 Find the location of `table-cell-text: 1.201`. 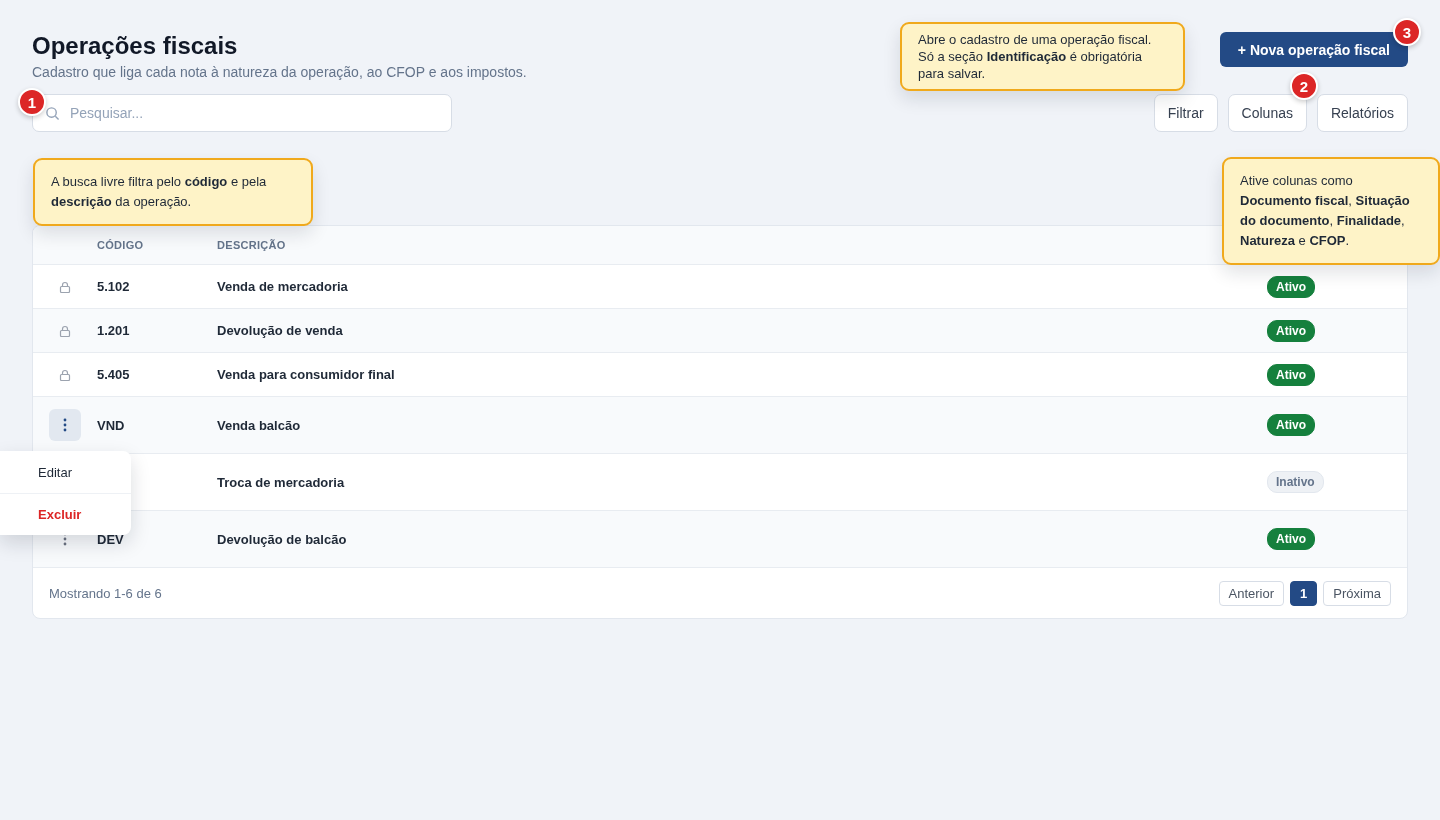

table-cell-text: 1.201 is located at coordinates (114, 330).